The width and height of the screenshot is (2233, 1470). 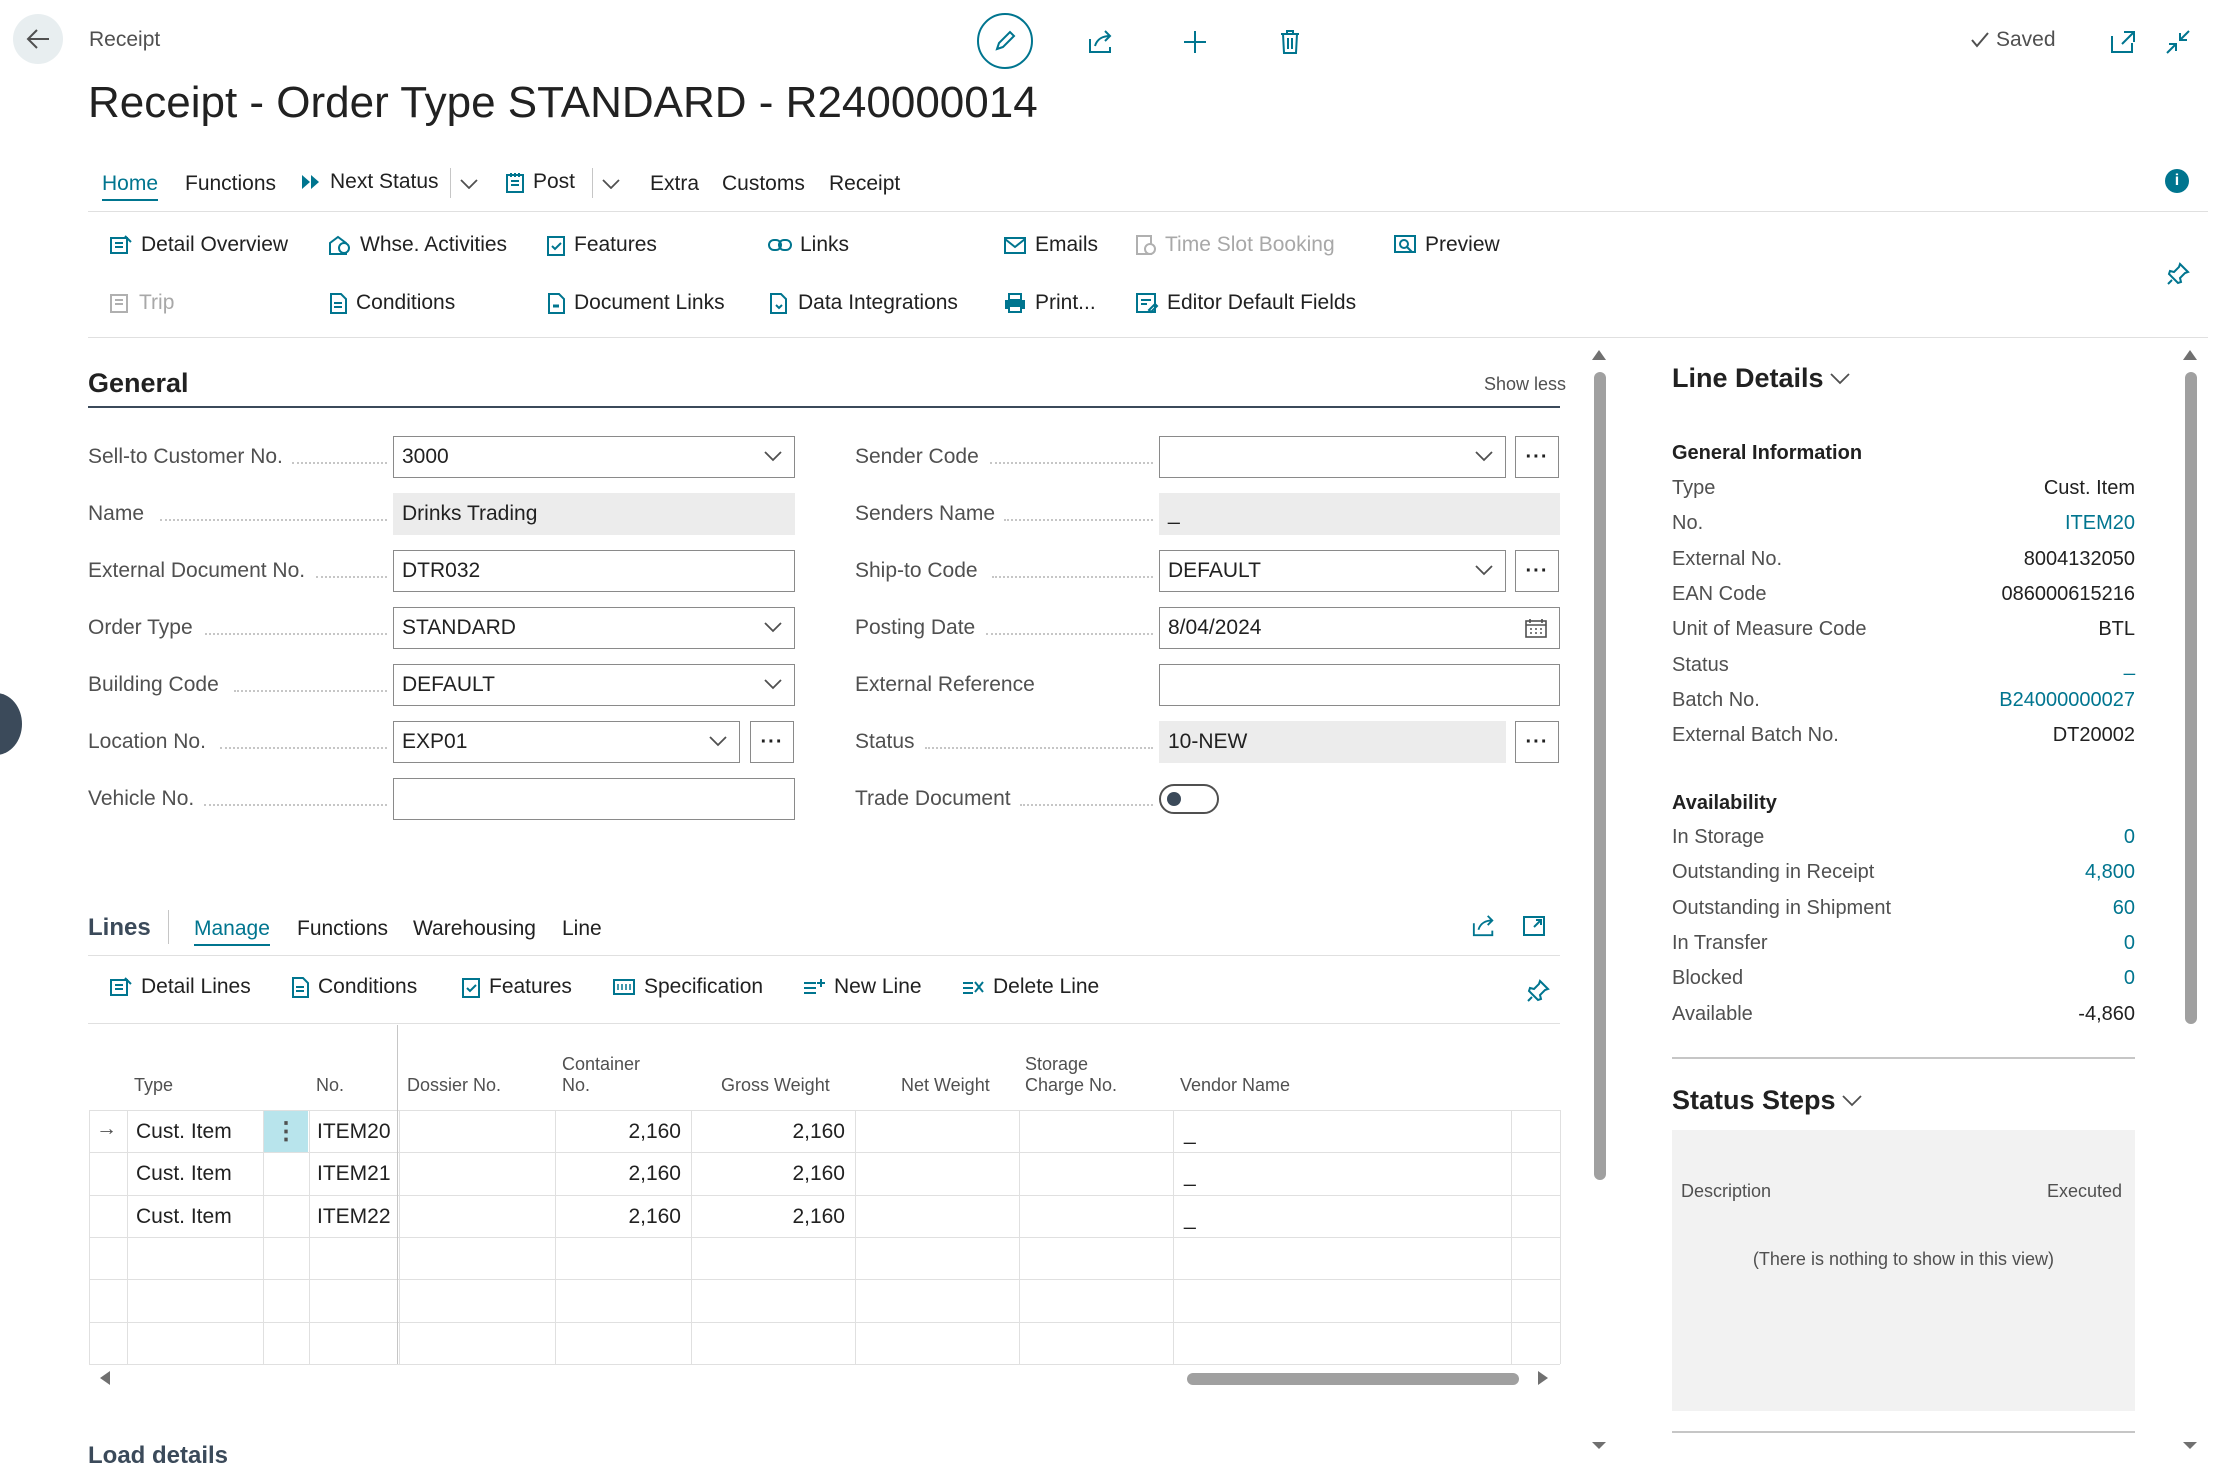 I want to click on main-scroll-down, so click(x=1599, y=1445).